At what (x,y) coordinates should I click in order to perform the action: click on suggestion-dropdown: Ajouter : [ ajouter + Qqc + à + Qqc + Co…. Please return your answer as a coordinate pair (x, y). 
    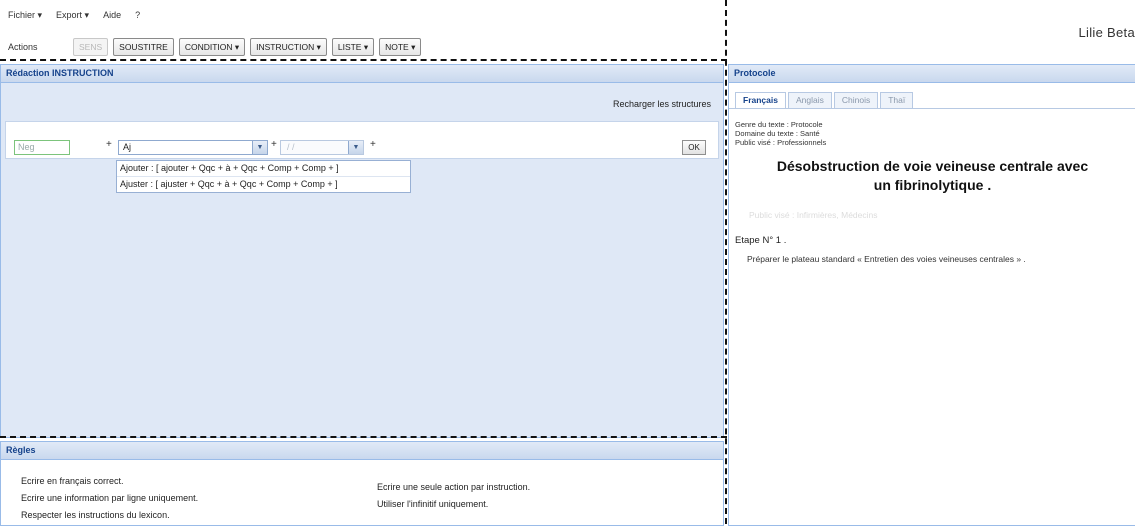
    Looking at the image, I should click on (263, 176).